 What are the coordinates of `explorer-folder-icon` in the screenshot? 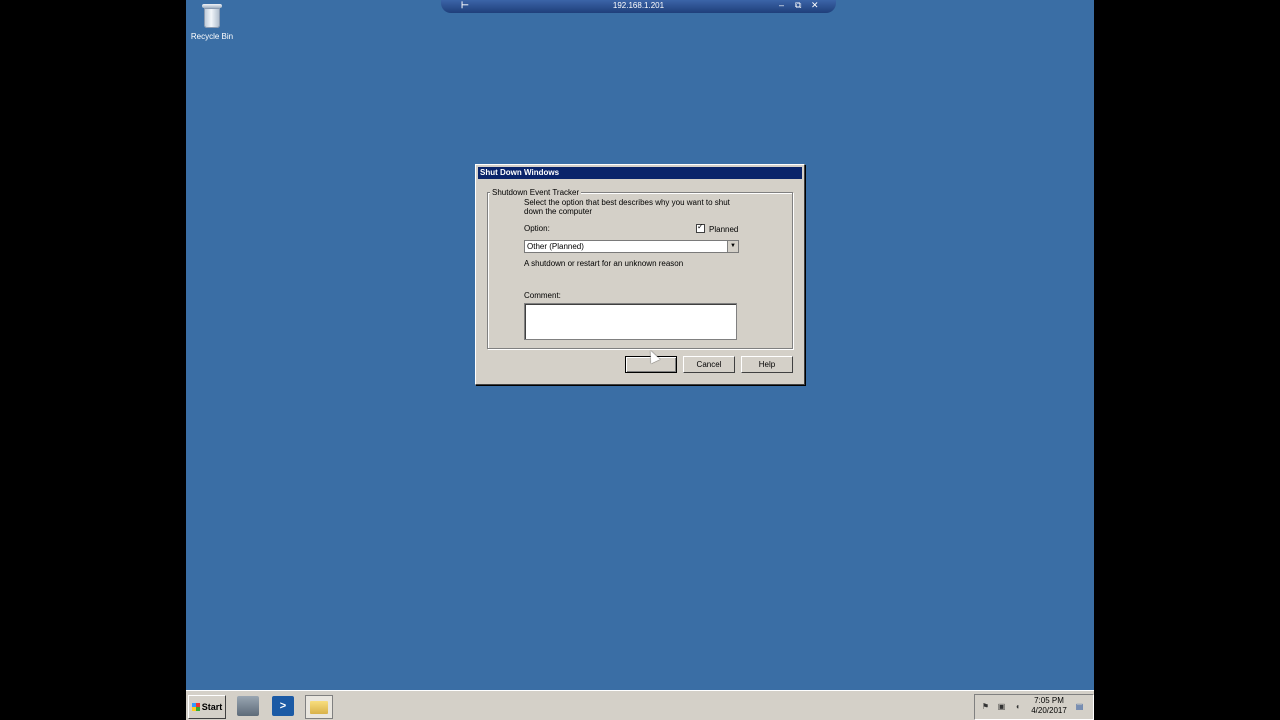 It's located at (319, 707).